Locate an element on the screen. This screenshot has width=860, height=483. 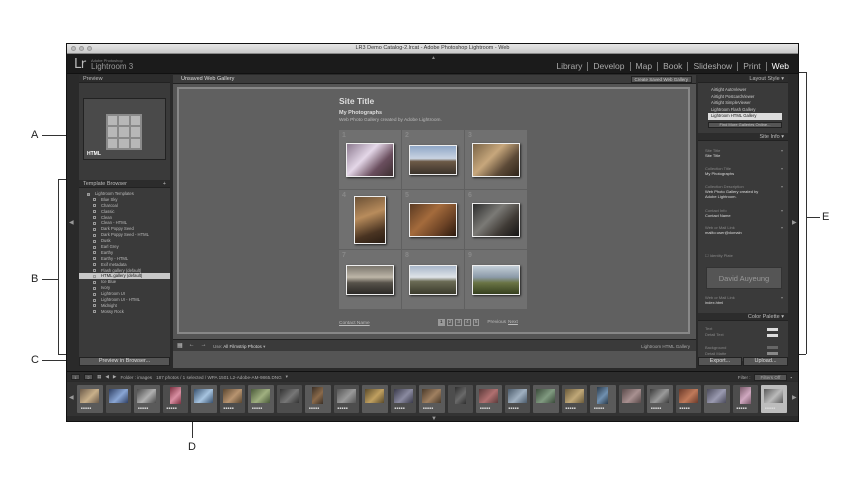
contact-link: Contact Name is located at coordinates (354, 323).